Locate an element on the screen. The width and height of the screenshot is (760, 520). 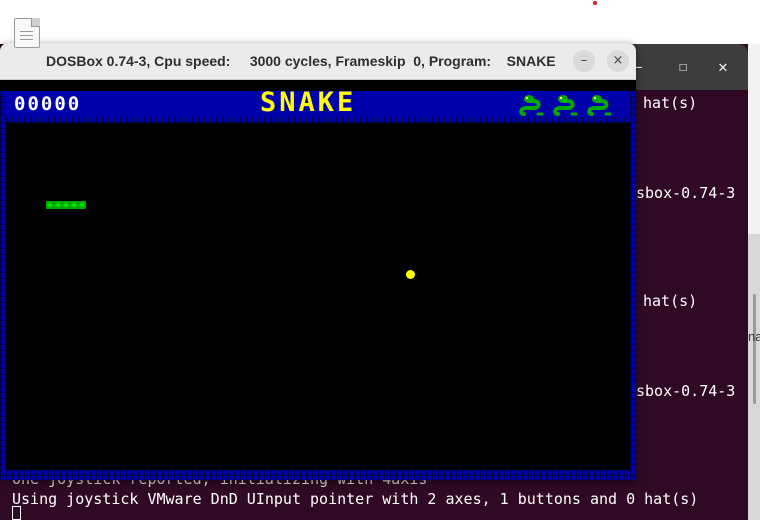
terminal-close-button: ✕ is located at coordinates (723, 67).